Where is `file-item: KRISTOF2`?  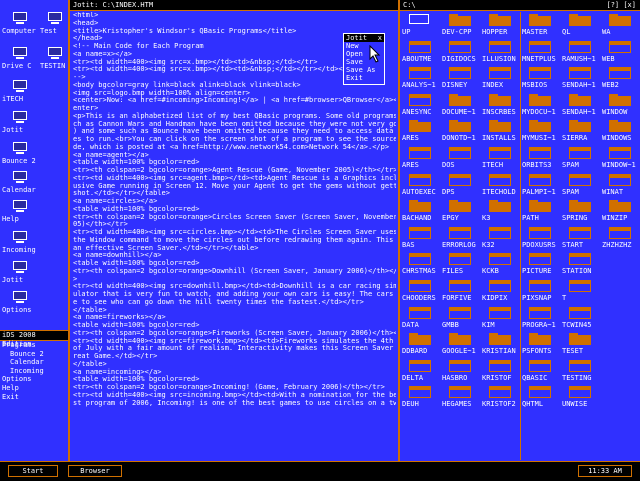 file-item: KRISTOF2 is located at coordinates (500, 397).